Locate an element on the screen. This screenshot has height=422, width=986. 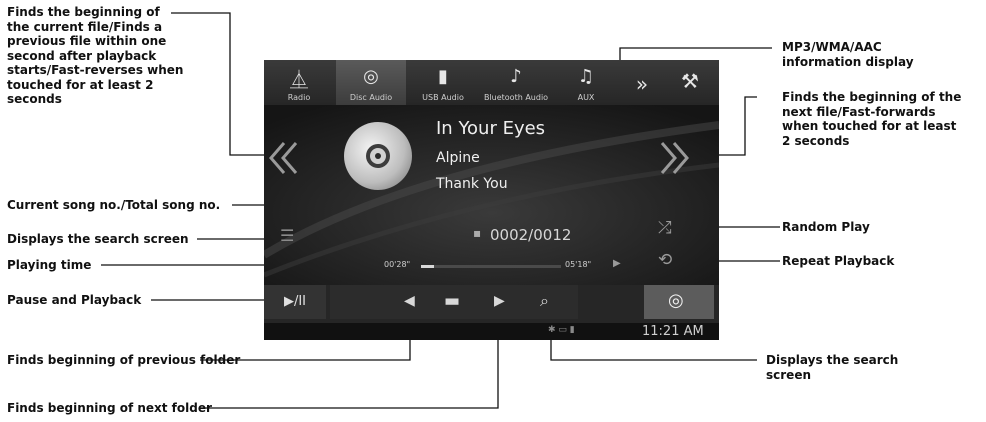
folder-icon: ▬ is located at coordinates (452, 301).